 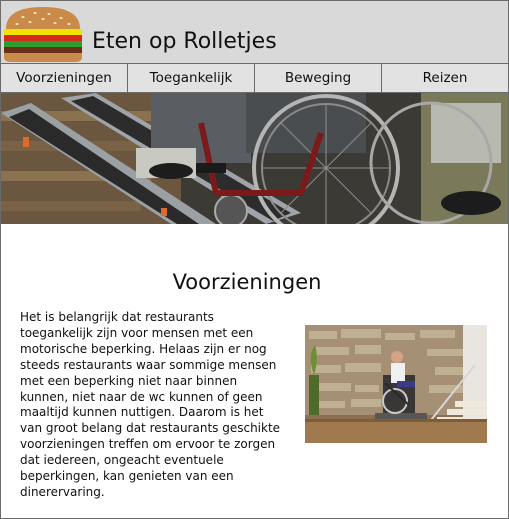 I want to click on site-title: Eten op Rolletjes, so click(x=184, y=41).